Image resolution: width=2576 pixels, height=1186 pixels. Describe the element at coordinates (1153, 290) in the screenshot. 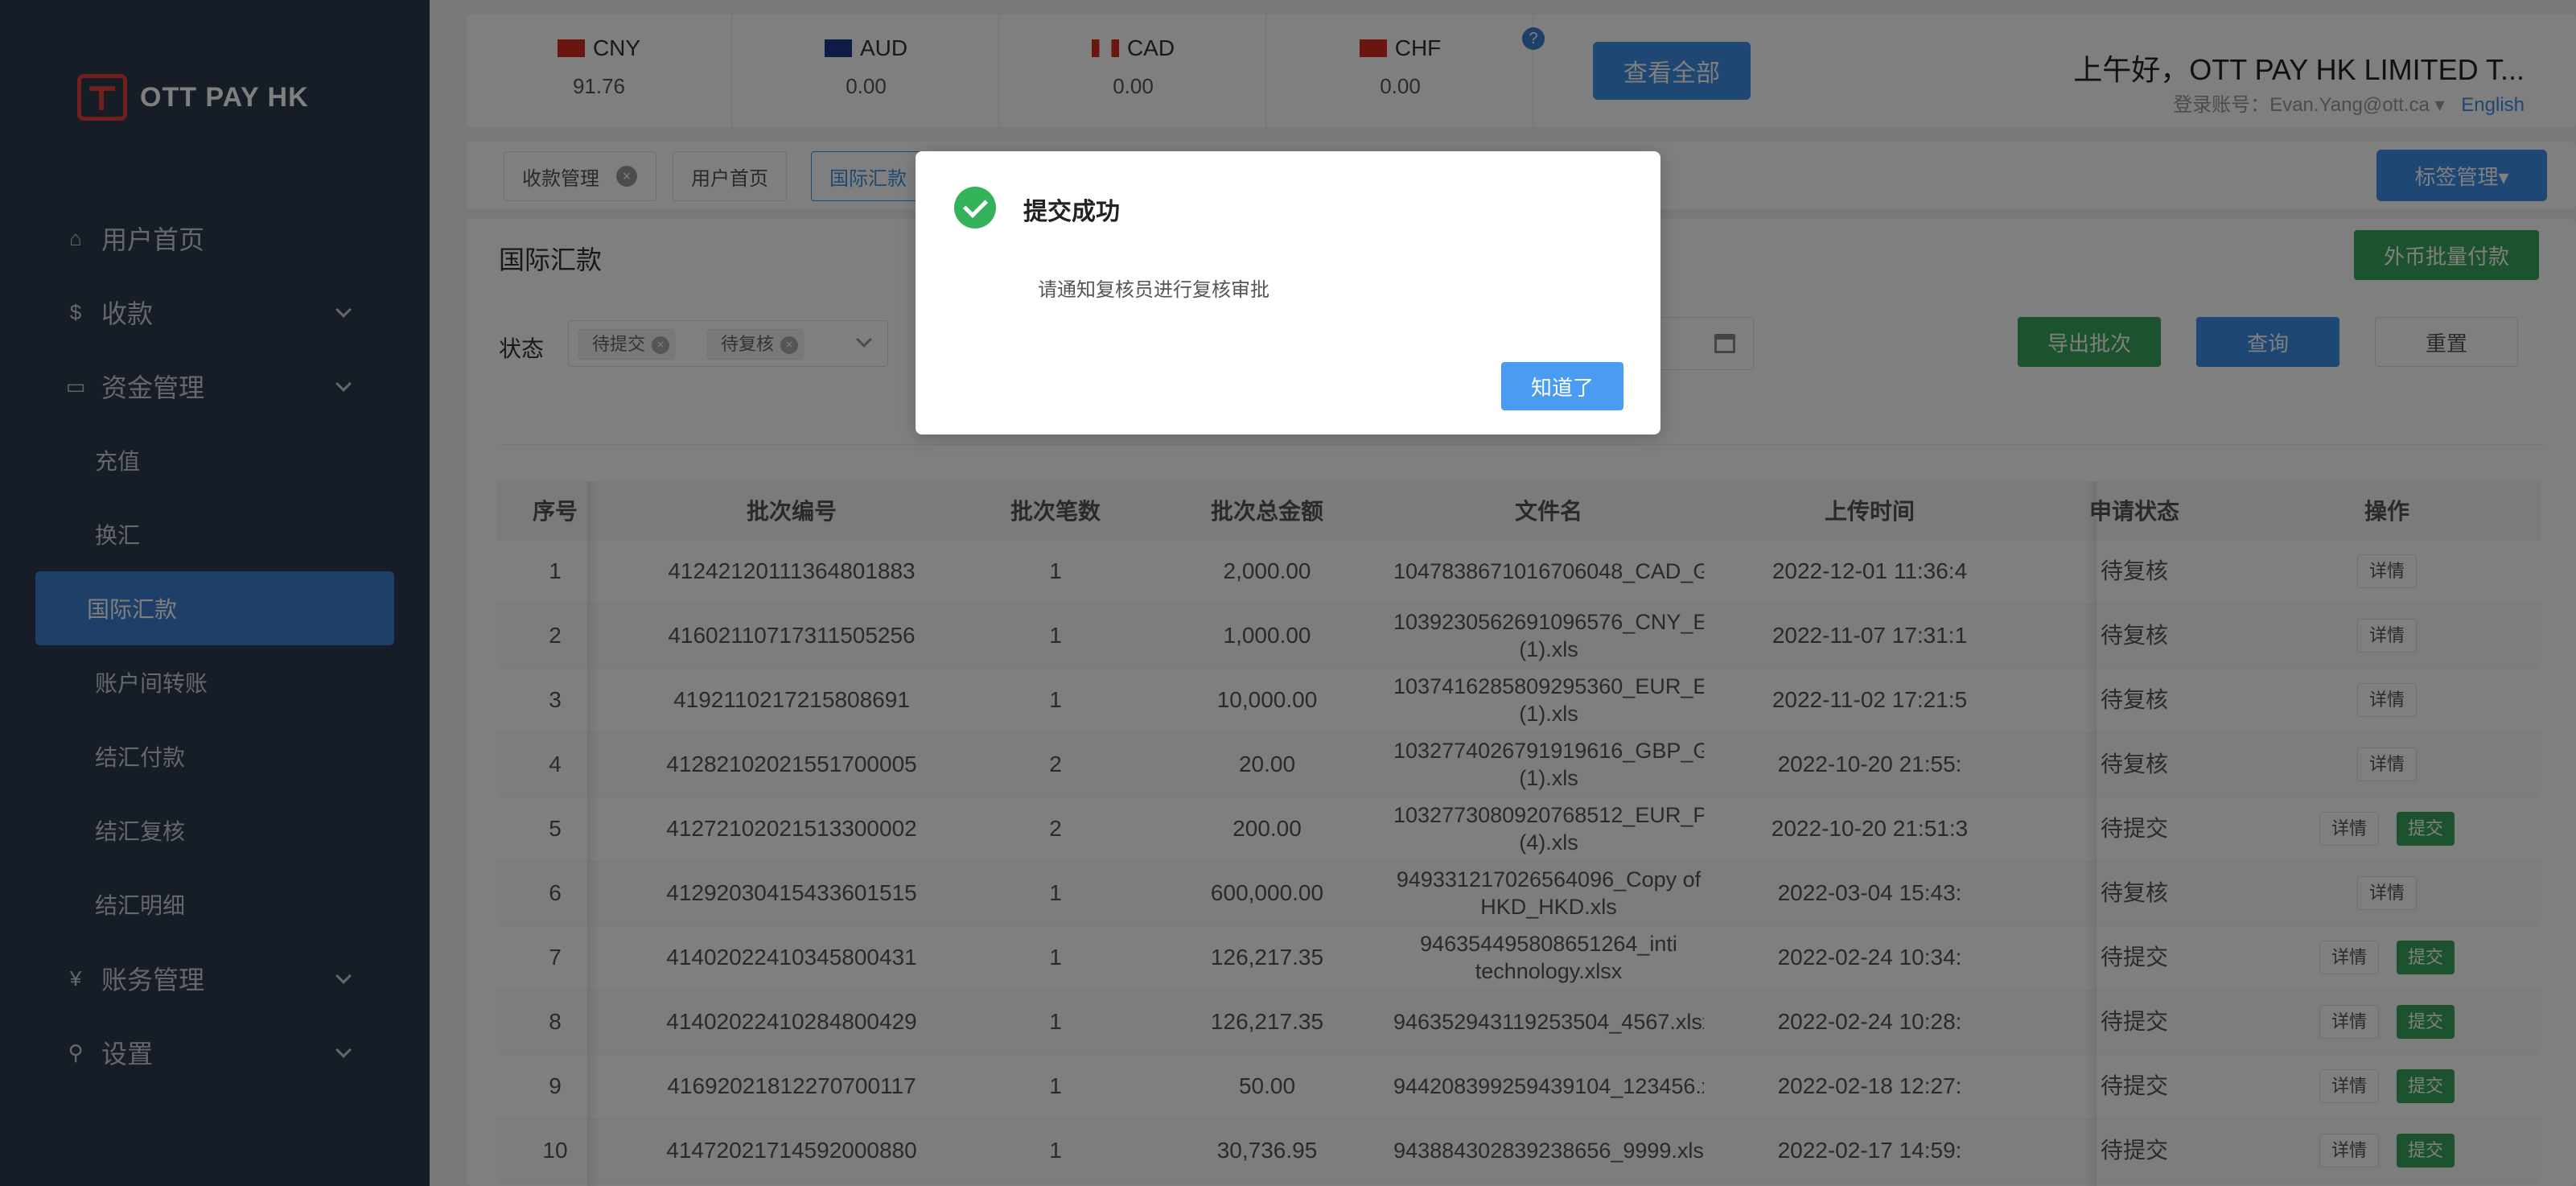

I see `dialog-message: 请通知复核员进行复核审批` at that location.